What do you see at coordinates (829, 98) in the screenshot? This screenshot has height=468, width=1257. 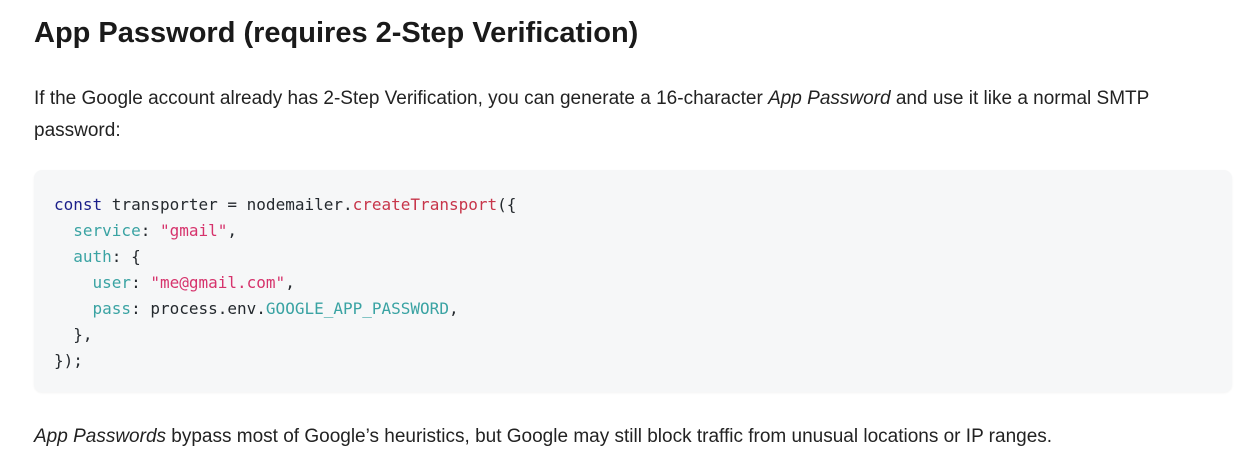 I see `intro-emphasis: App Password` at bounding box center [829, 98].